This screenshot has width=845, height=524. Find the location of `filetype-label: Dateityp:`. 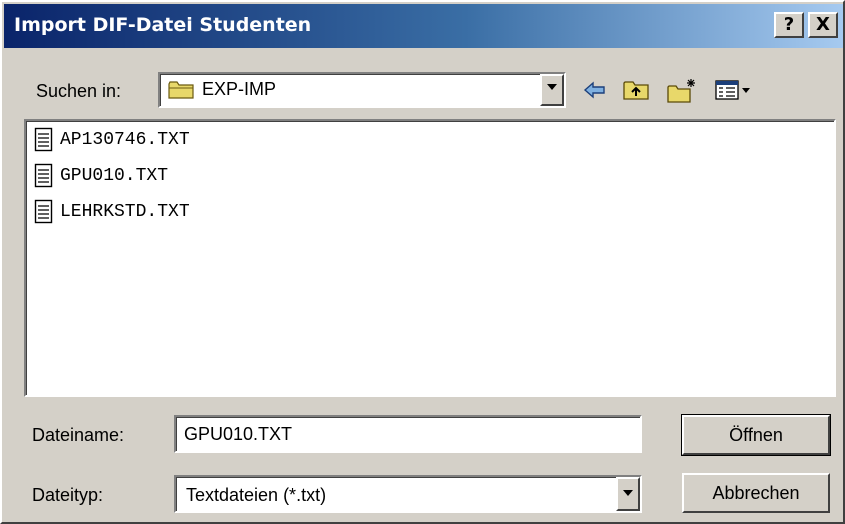

filetype-label: Dateityp: is located at coordinates (68, 495).